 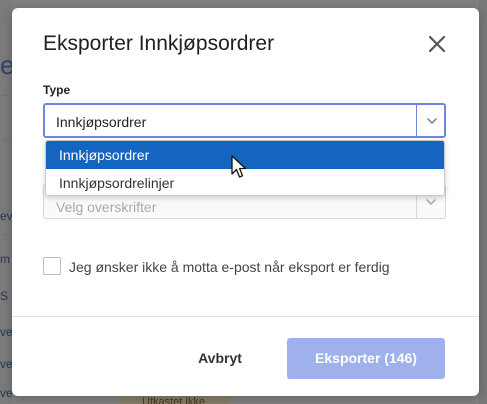 I want to click on close-icon, so click(x=437, y=44).